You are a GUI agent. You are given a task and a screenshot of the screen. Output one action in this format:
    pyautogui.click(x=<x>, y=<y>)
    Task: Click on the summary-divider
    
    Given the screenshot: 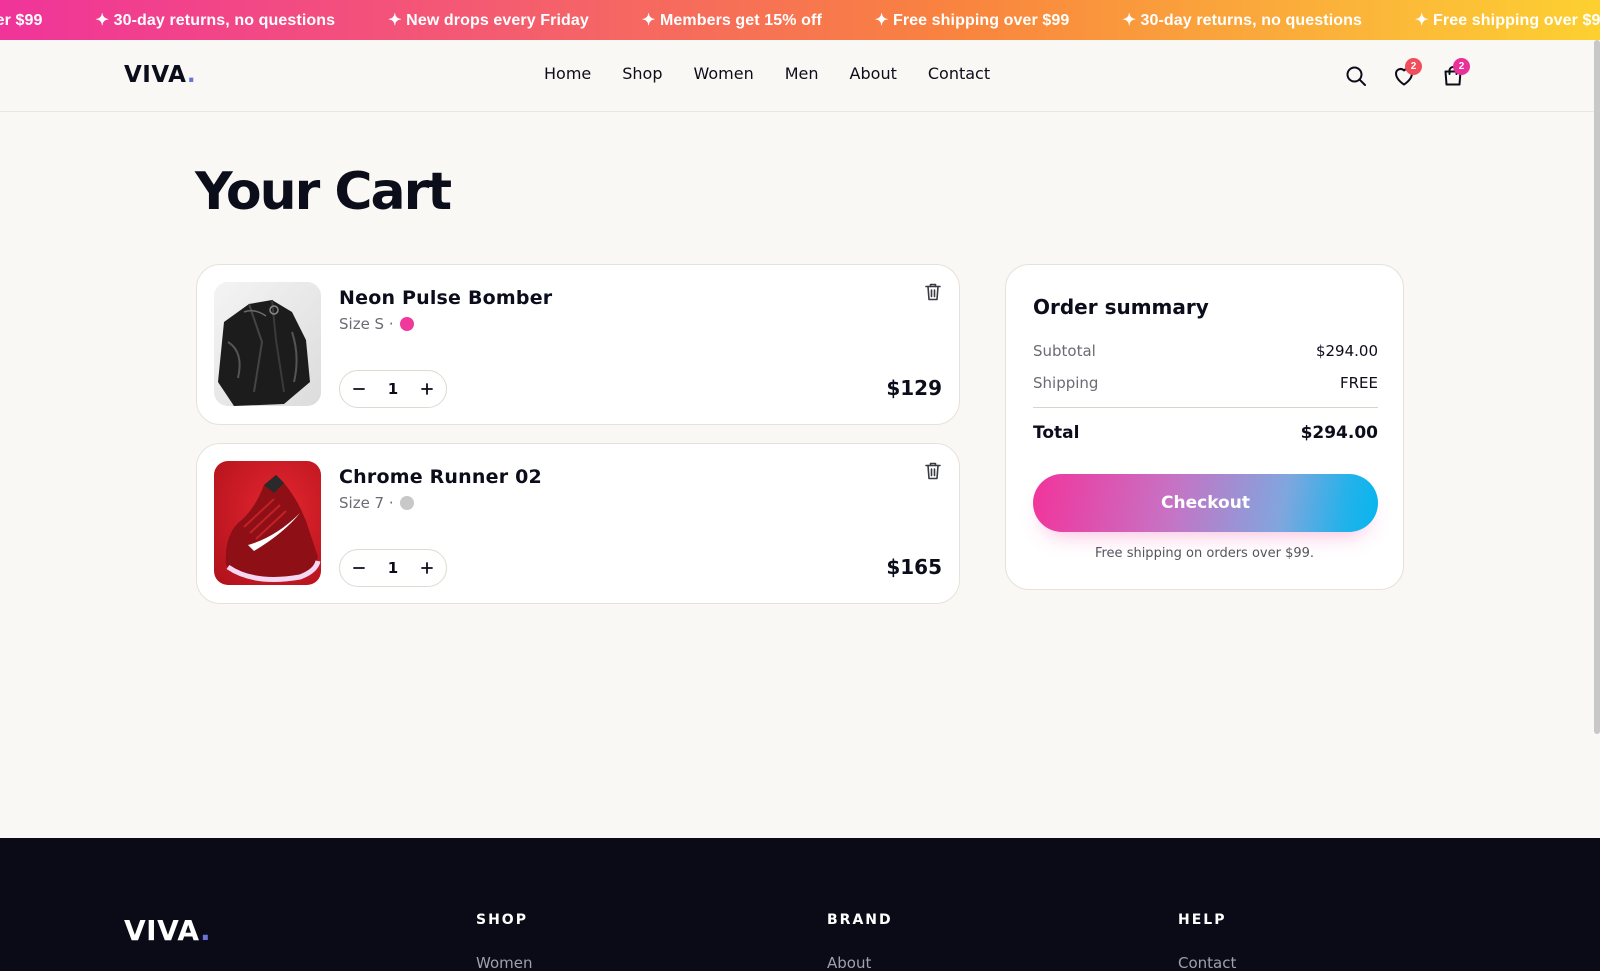 What is the action you would take?
    pyautogui.click(x=1205, y=407)
    